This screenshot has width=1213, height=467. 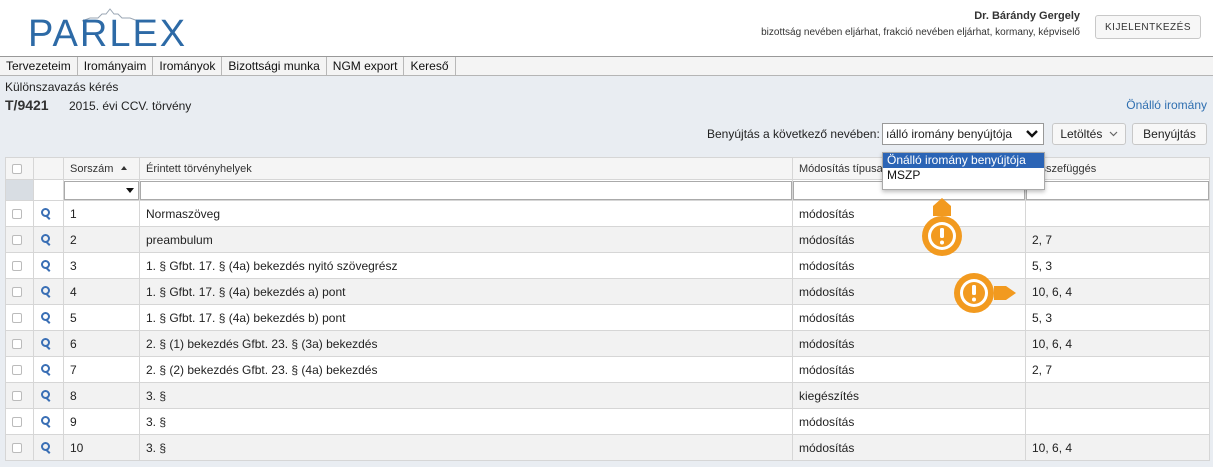 I want to click on table-row: 2 preambulum módosítás 2, 7, so click(x=607, y=239).